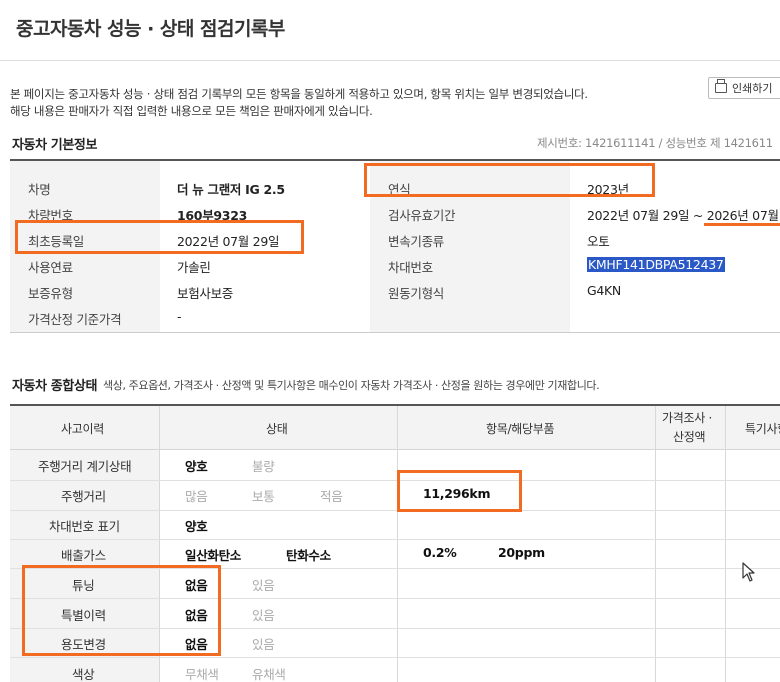 This screenshot has height=682, width=780. I want to click on label-vin: 차대번호, so click(410, 267).